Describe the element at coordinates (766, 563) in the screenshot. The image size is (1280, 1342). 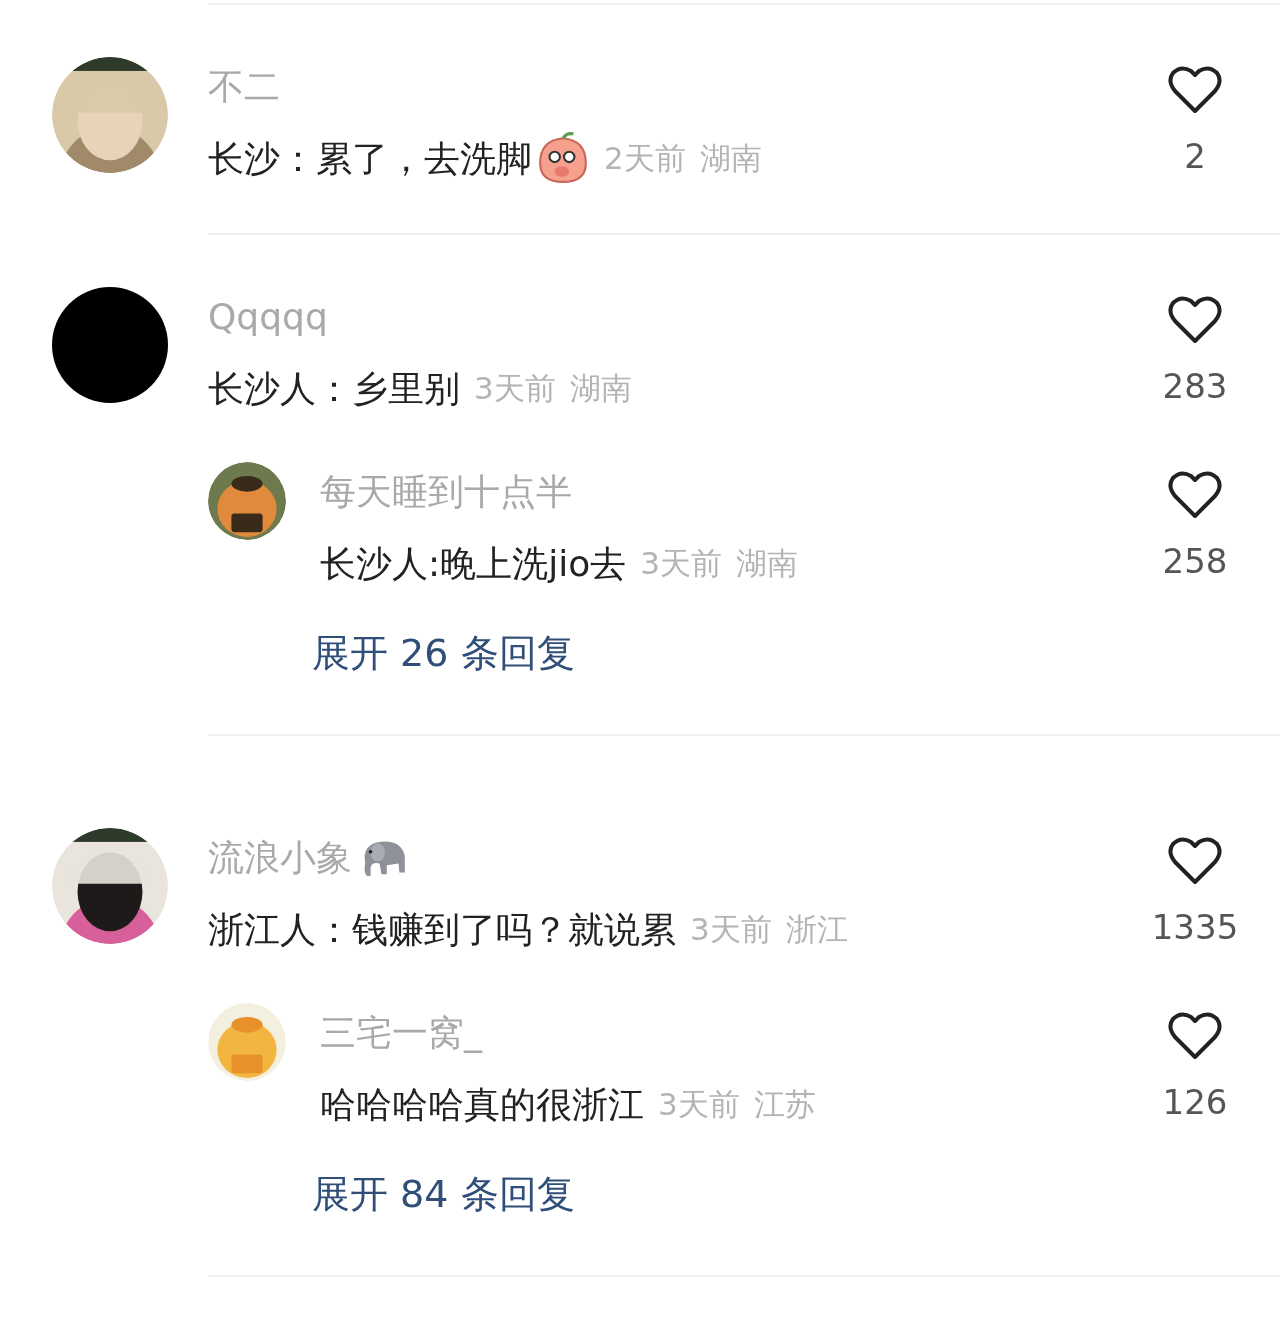
I see `reply-location: 湖南` at that location.